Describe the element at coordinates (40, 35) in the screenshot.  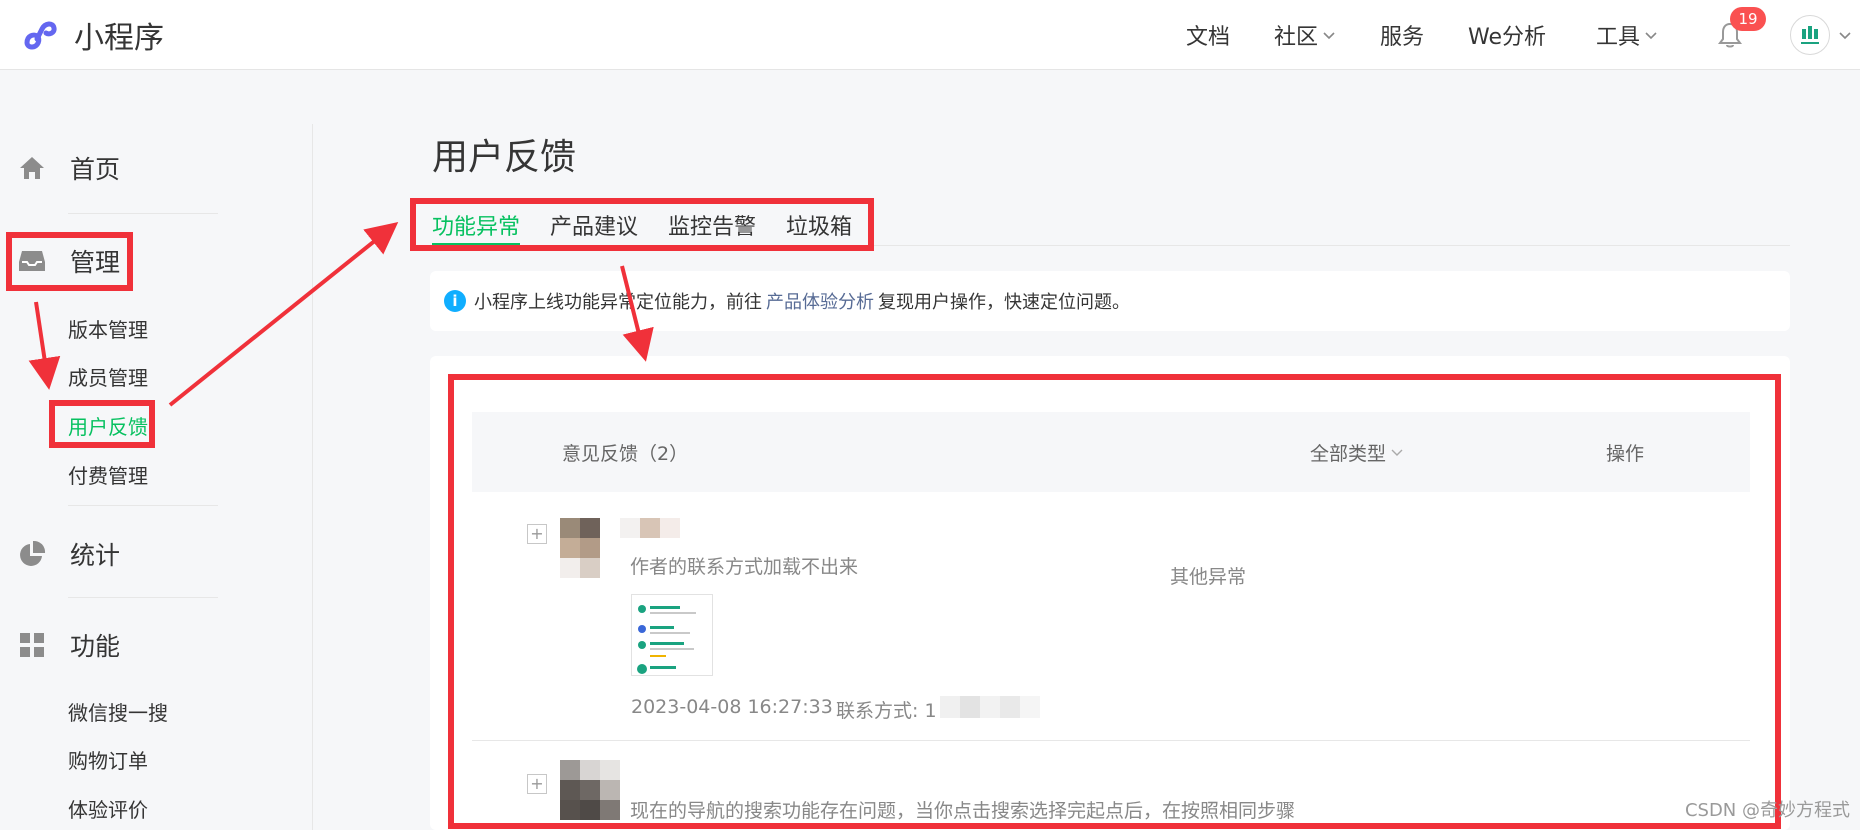
I see `mini-program-logo-icon` at that location.